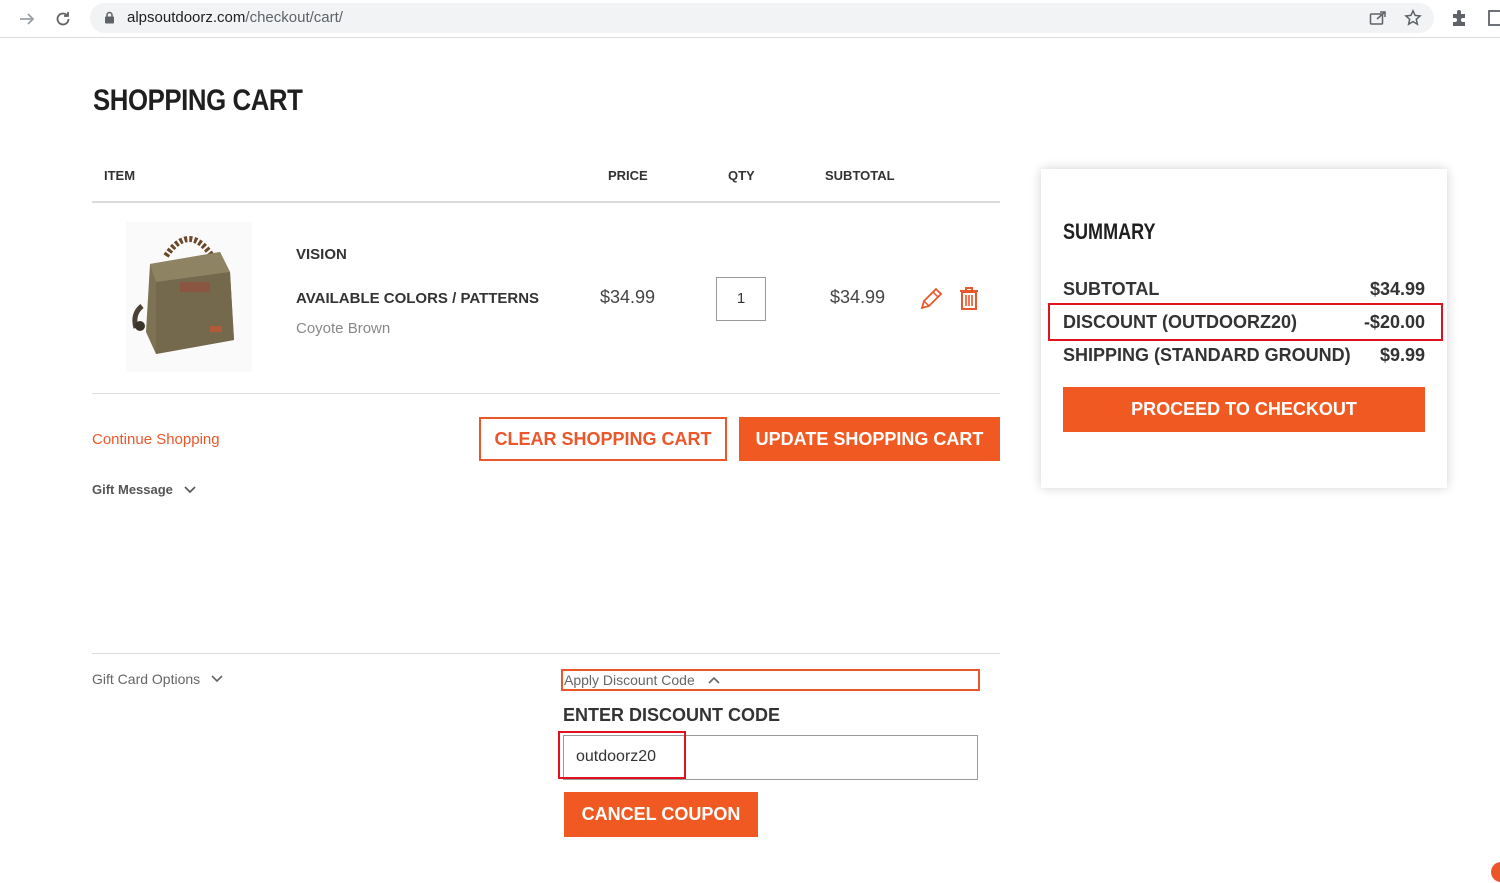  Describe the element at coordinates (1492, 18) in the screenshot. I see `window-icon` at that location.